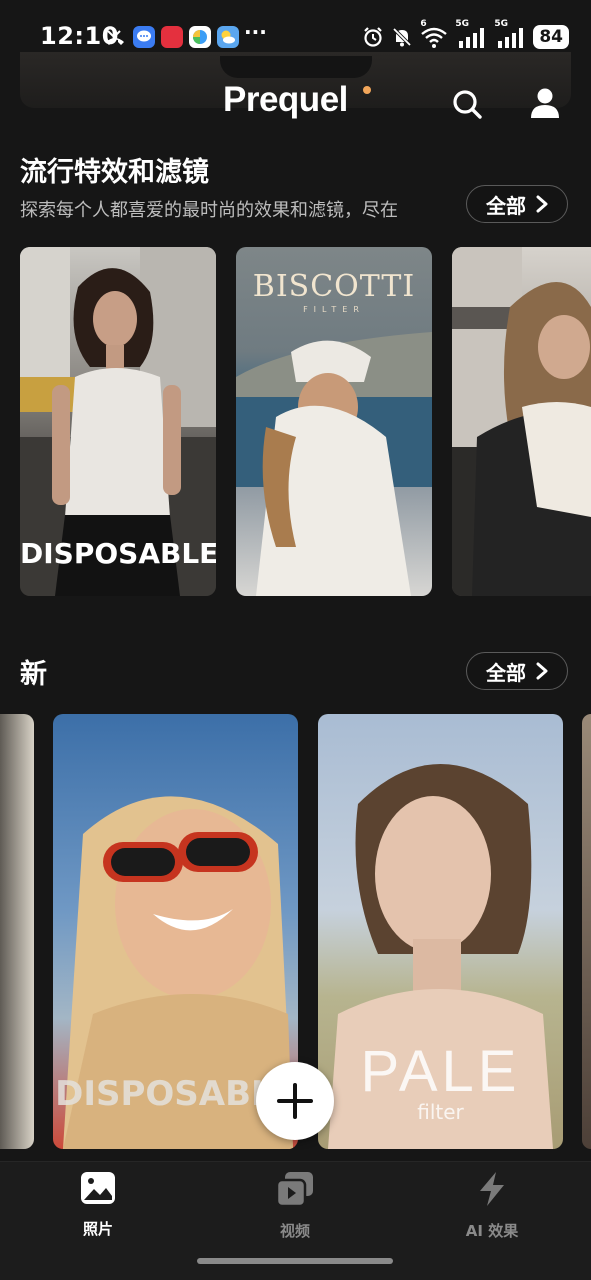  I want to click on more-notifications-icon: ···, so click(255, 32).